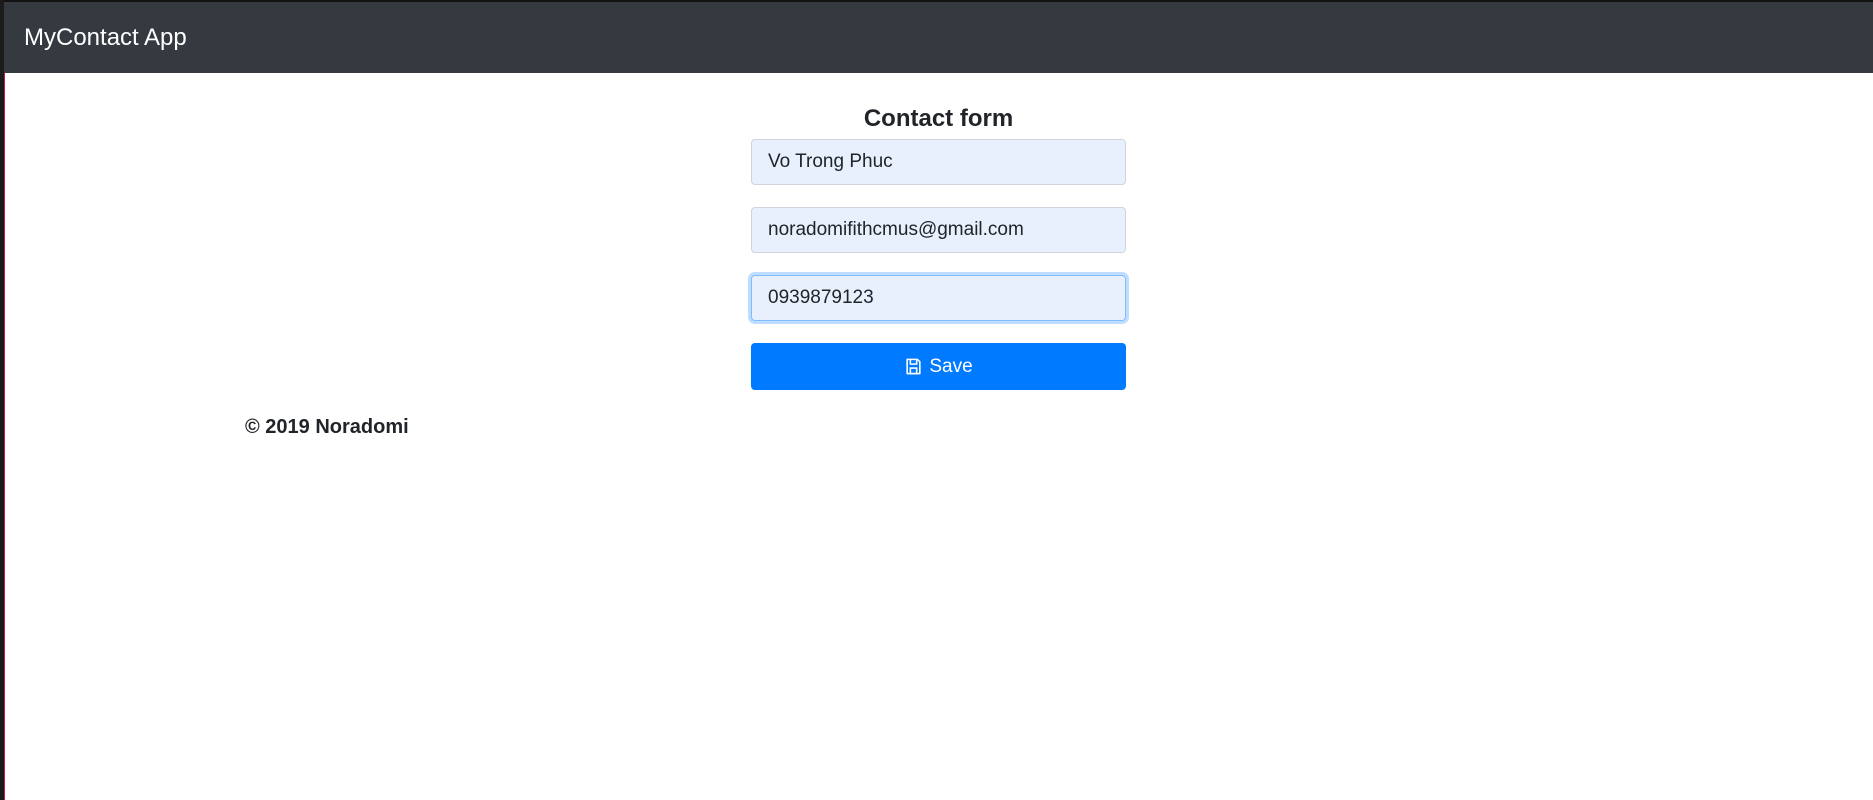 The height and width of the screenshot is (800, 1873). Describe the element at coordinates (938, 162) in the screenshot. I see `name-input` at that location.